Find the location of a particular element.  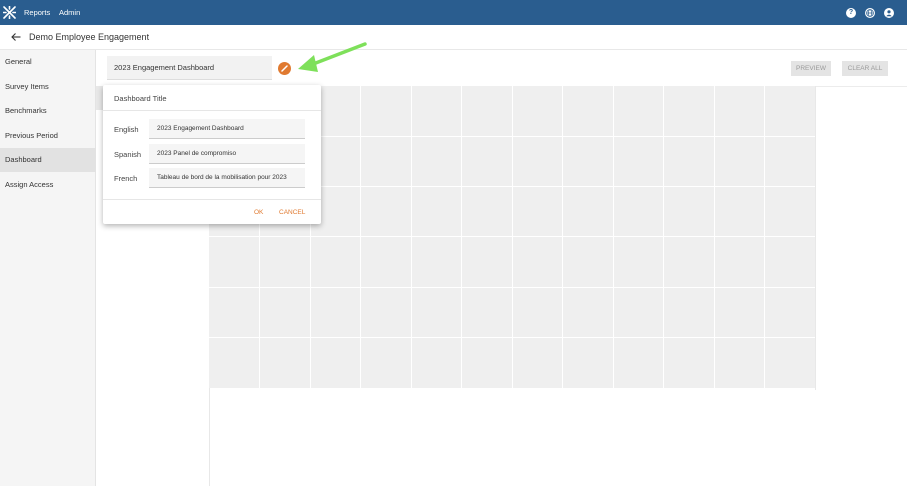

canvas-right-border is located at coordinates (815, 238).